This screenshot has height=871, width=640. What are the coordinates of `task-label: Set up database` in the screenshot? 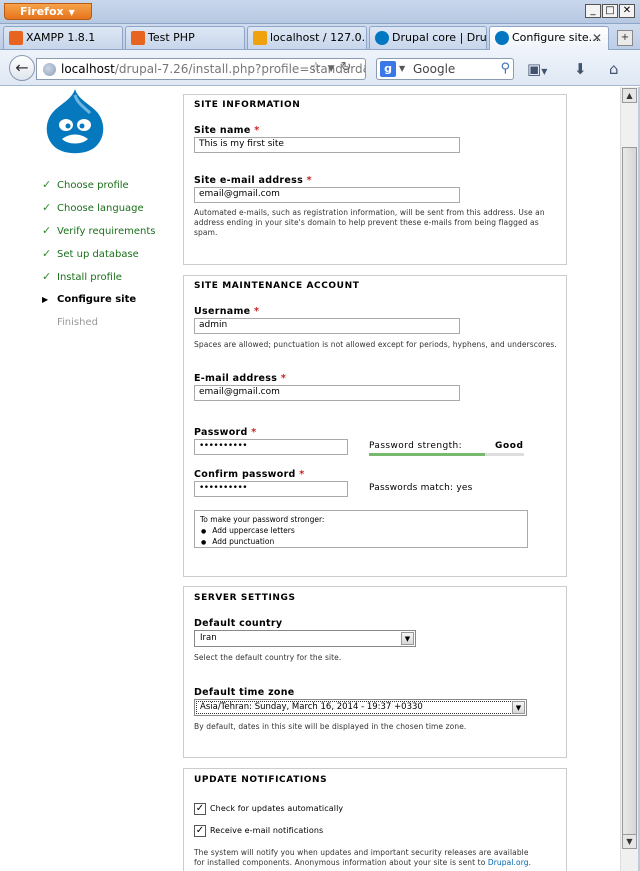 It's located at (98, 254).